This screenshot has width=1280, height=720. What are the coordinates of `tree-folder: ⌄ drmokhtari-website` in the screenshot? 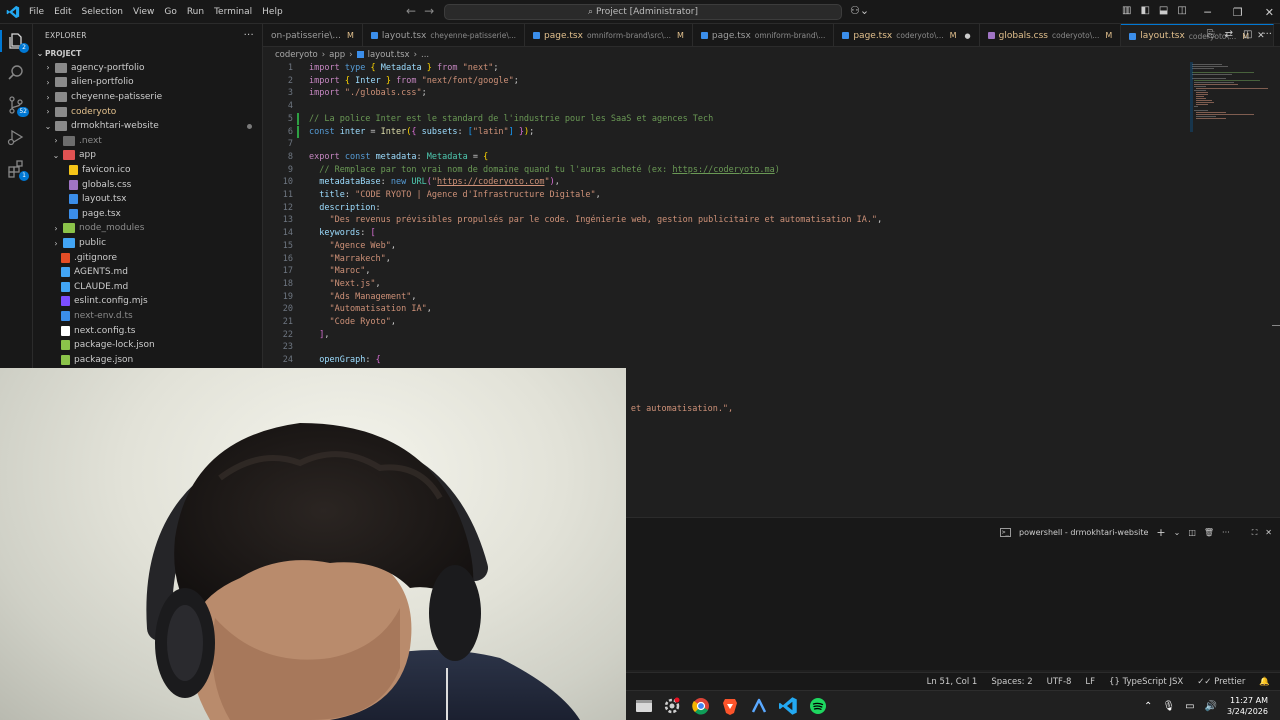 It's located at (147, 126).